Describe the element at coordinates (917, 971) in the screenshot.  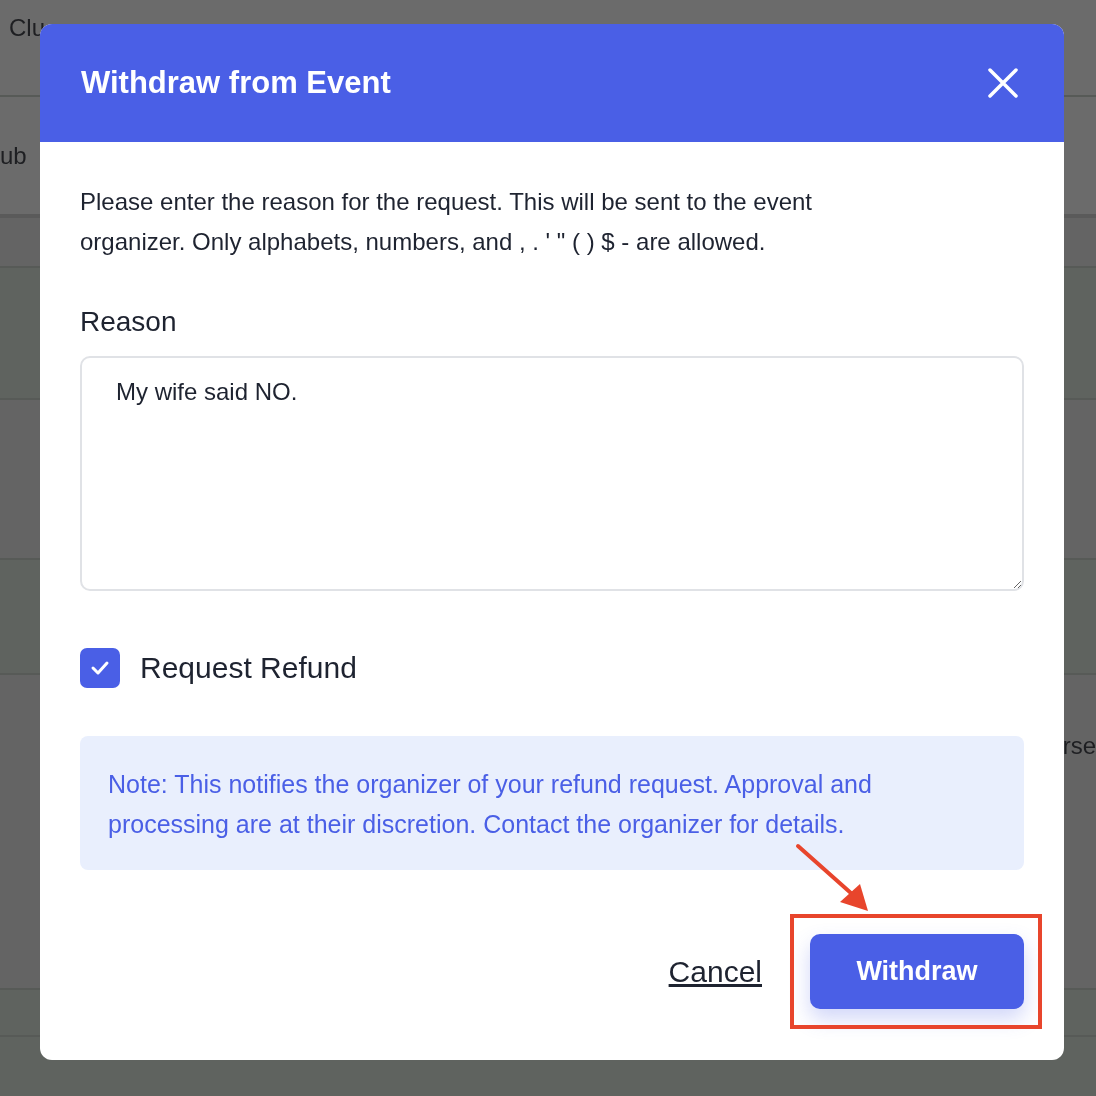
I see `withdraw-button: Withdraw` at that location.